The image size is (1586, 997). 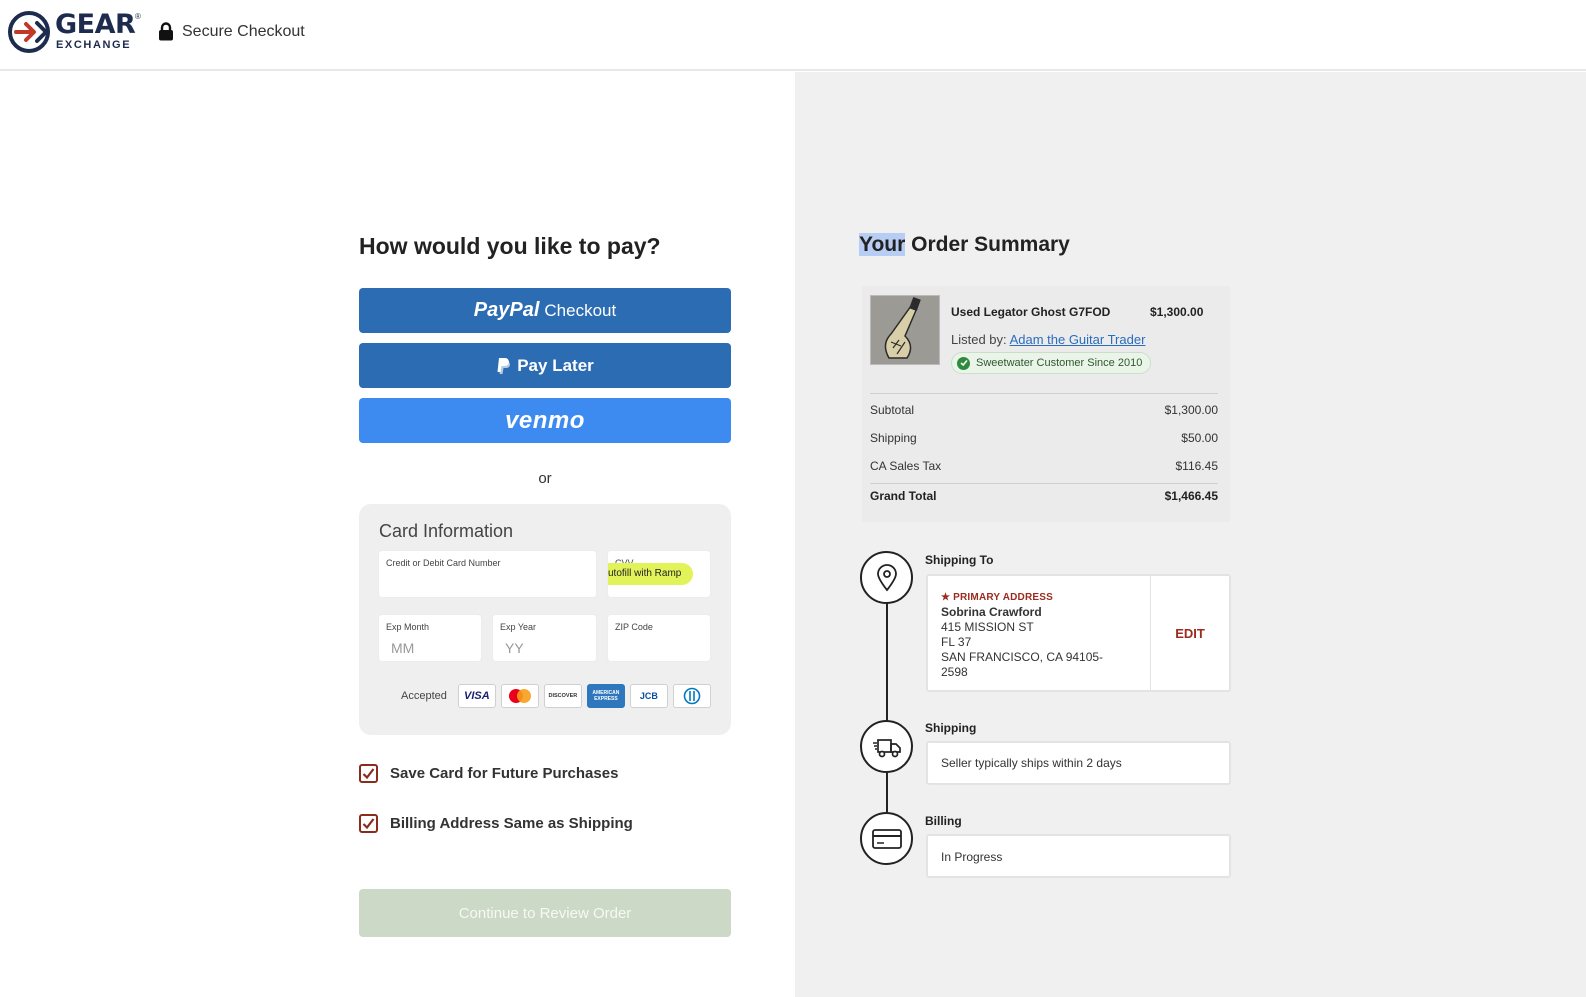 I want to click on paypal-checkout-label: Checkout, so click(x=580, y=310).